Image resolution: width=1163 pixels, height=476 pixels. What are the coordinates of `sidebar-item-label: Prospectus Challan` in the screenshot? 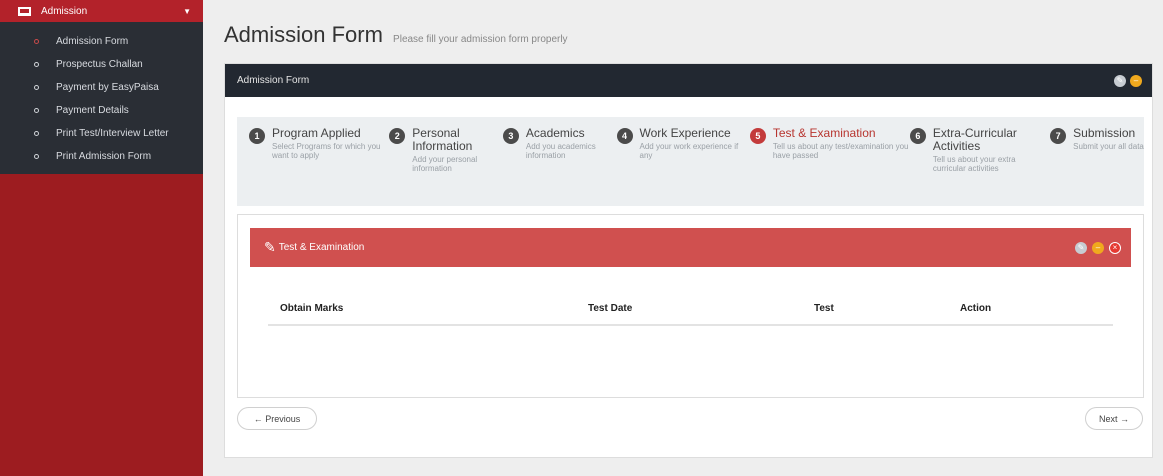 It's located at (99, 64).